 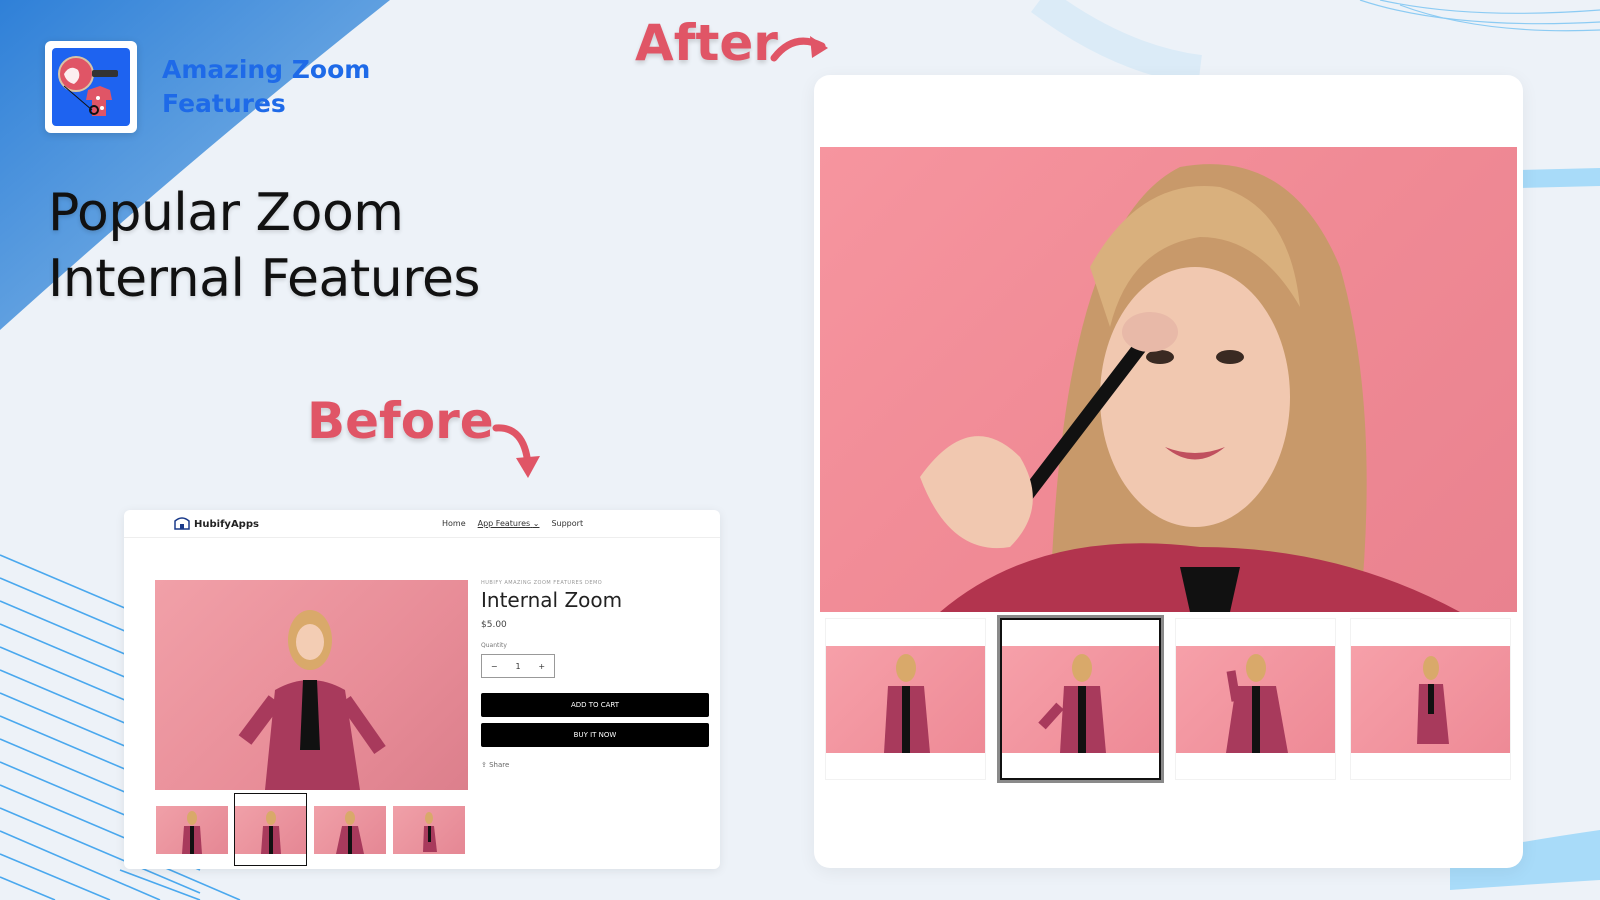 What do you see at coordinates (494, 666) in the screenshot?
I see `quantity-decrease-button: −` at bounding box center [494, 666].